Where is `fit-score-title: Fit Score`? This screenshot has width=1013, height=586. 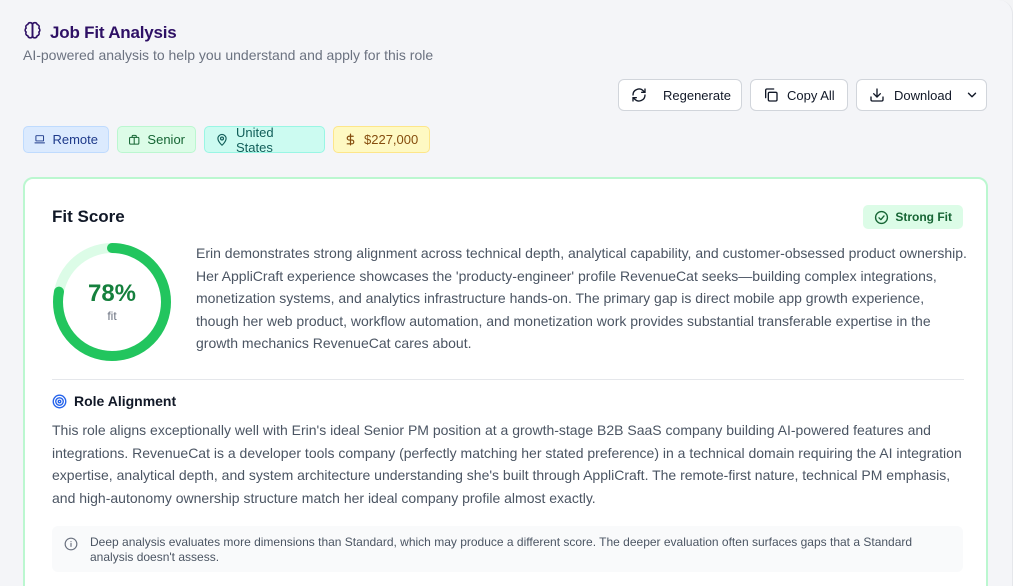 fit-score-title: Fit Score is located at coordinates (88, 216).